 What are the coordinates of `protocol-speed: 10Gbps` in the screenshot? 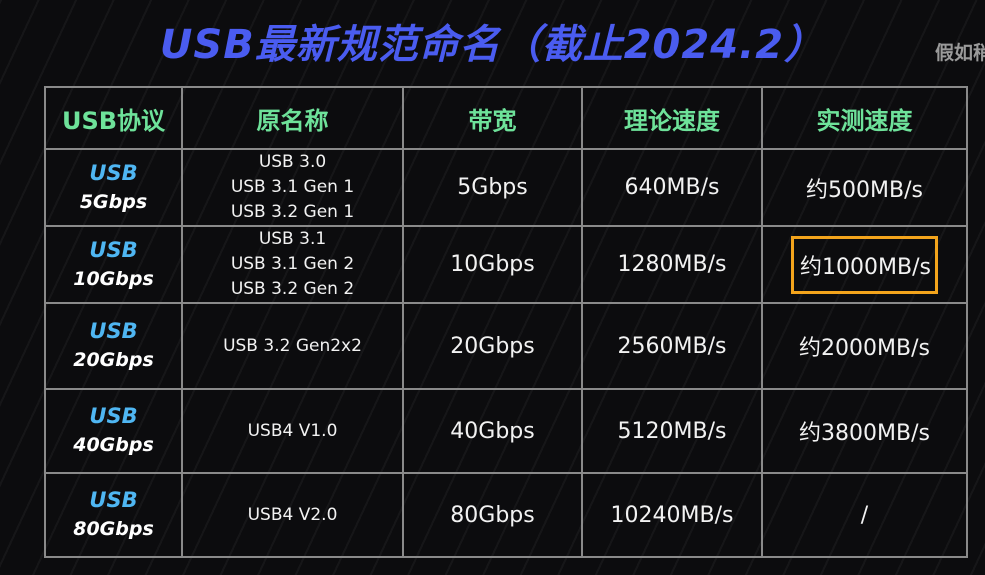 It's located at (113, 278).